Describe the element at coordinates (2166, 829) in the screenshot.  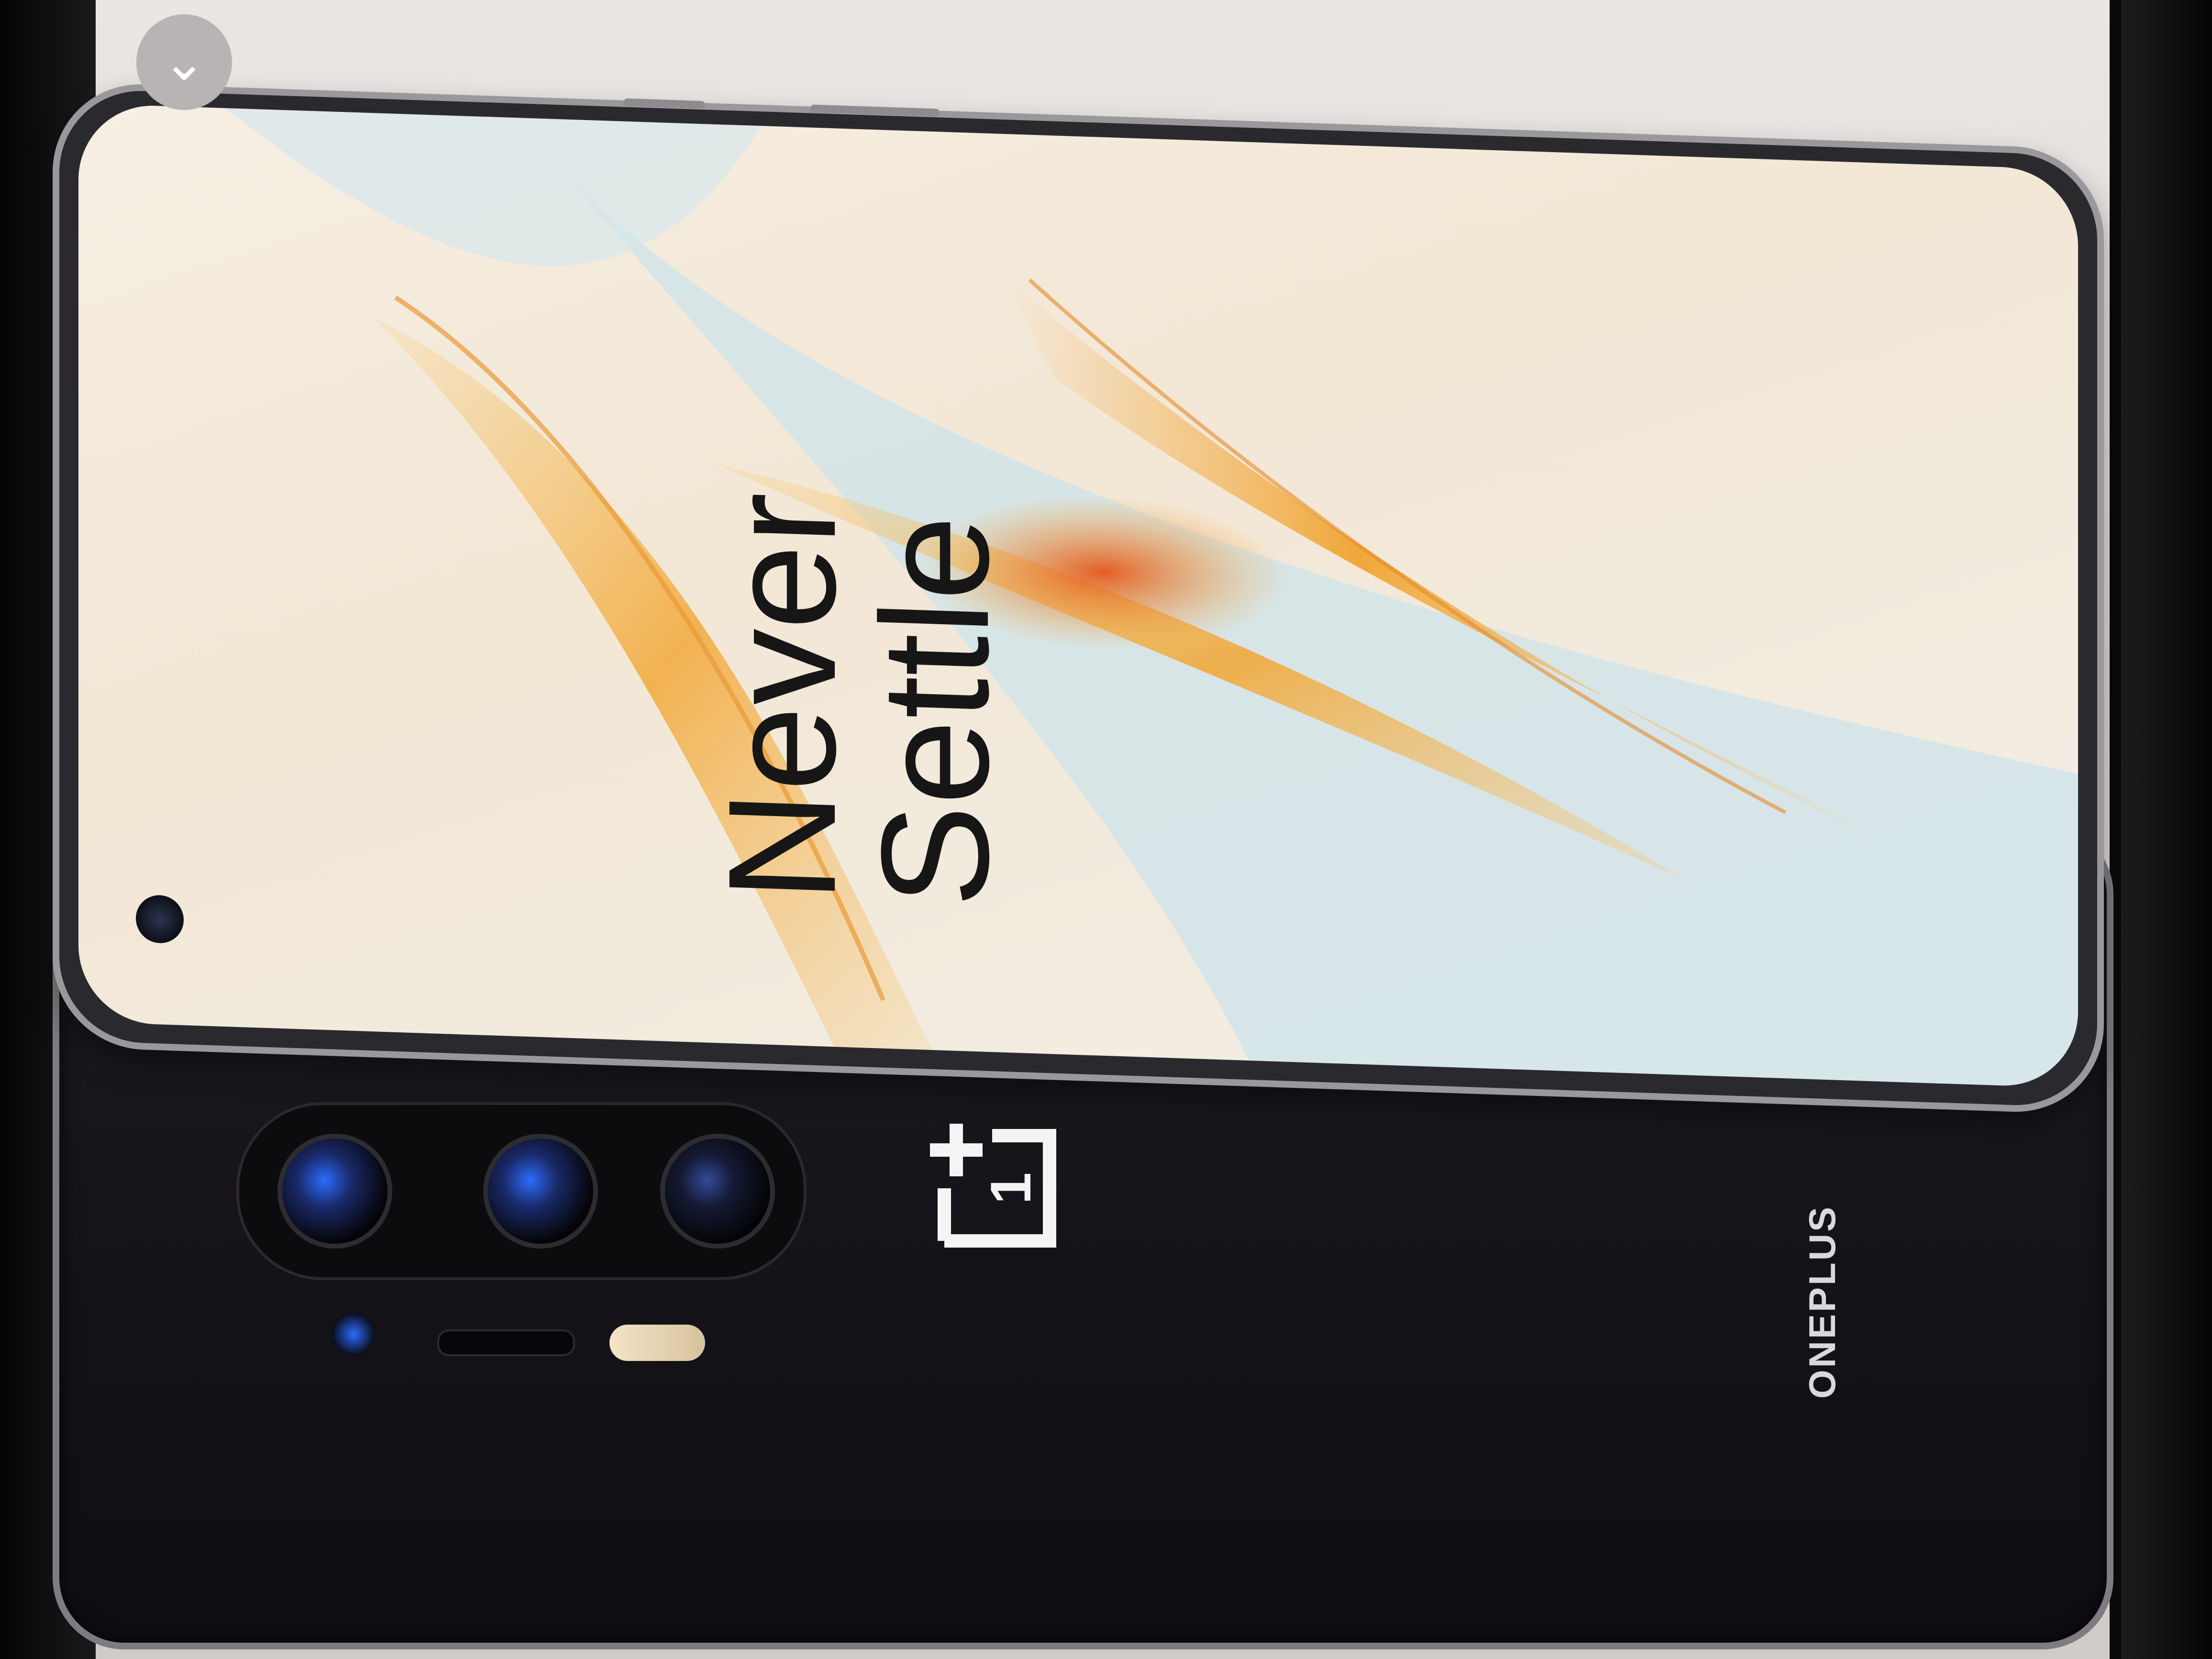
I see `monitor-right-bezel` at that location.